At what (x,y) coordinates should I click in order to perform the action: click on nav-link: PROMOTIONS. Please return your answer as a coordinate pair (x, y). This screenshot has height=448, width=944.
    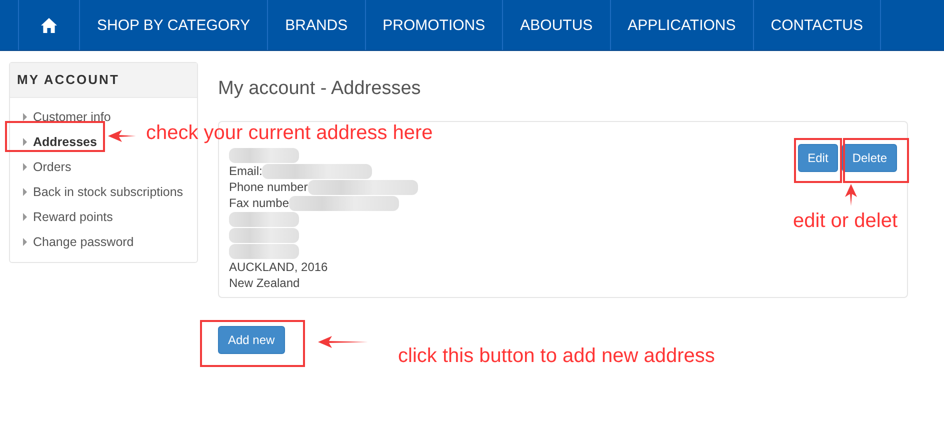
    Looking at the image, I should click on (433, 25).